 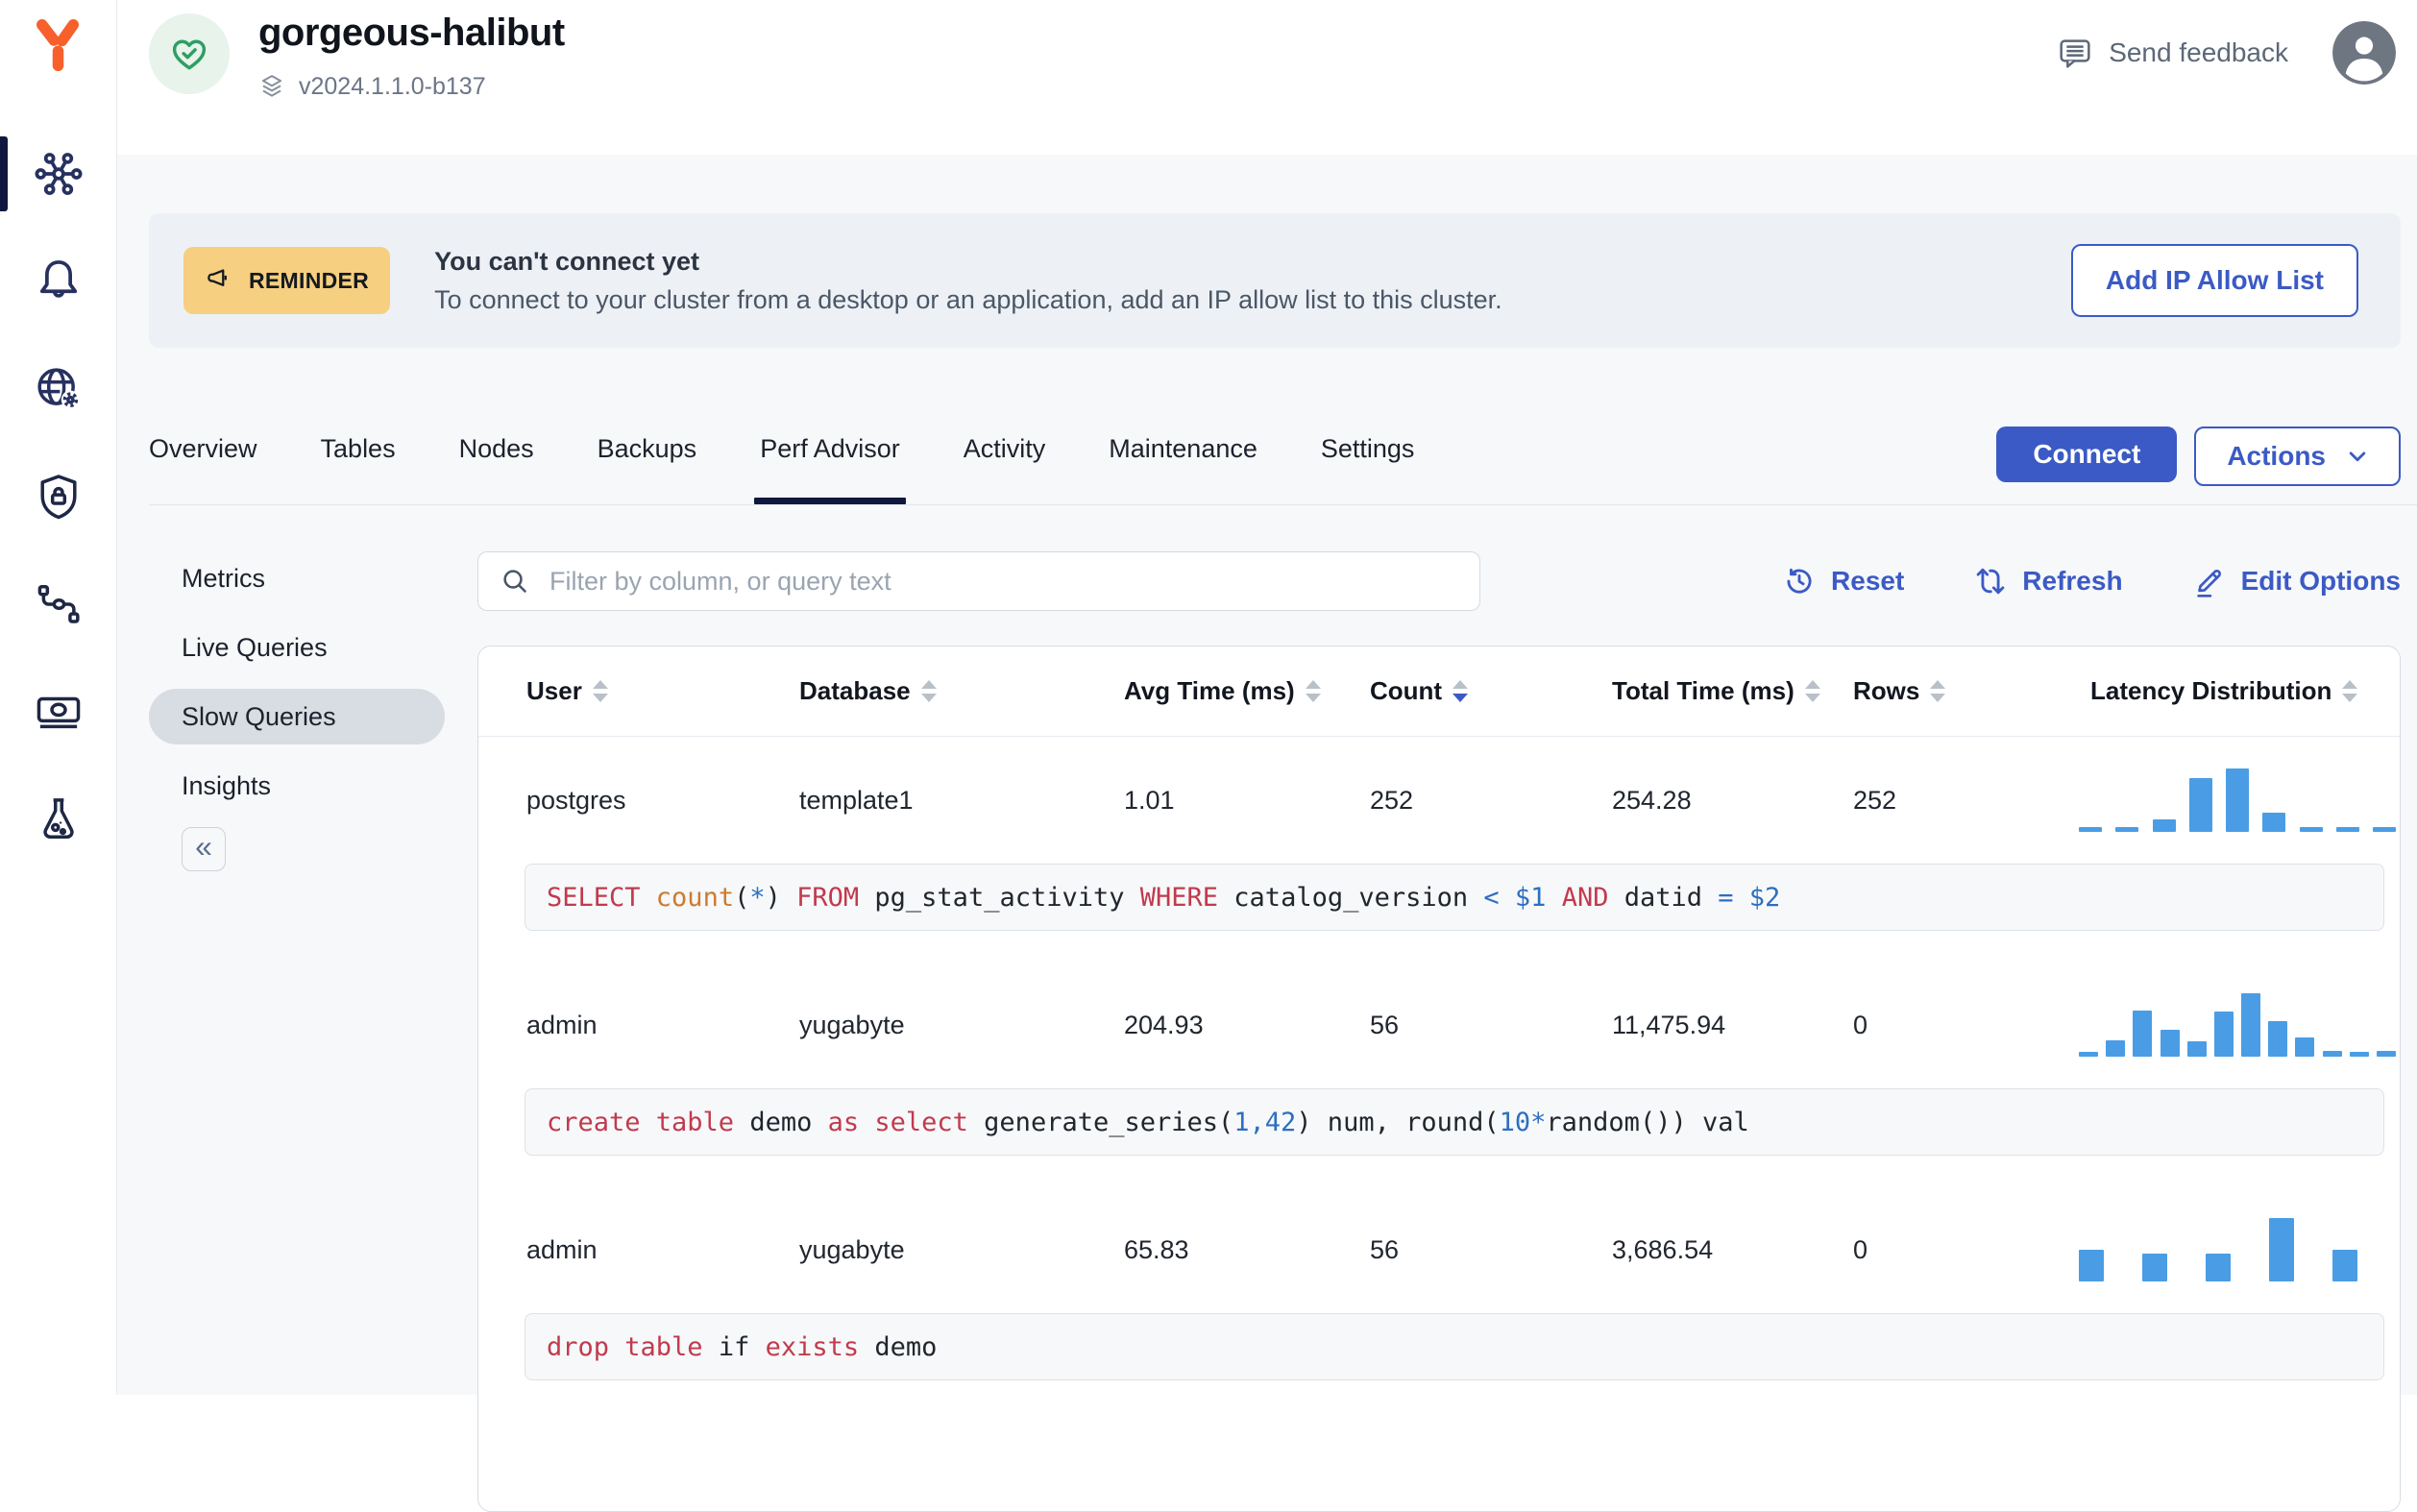 What do you see at coordinates (647, 448) in the screenshot?
I see `tab-label: Backups` at bounding box center [647, 448].